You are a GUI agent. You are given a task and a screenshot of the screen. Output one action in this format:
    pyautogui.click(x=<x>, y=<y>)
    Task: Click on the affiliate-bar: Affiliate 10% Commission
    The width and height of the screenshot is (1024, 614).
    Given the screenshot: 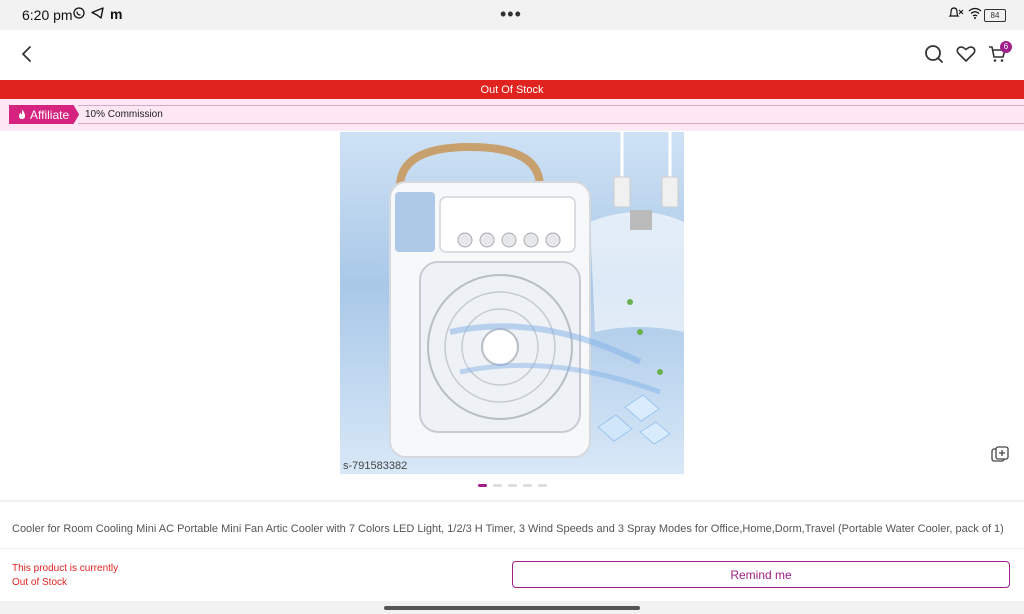 What is the action you would take?
    pyautogui.click(x=512, y=114)
    